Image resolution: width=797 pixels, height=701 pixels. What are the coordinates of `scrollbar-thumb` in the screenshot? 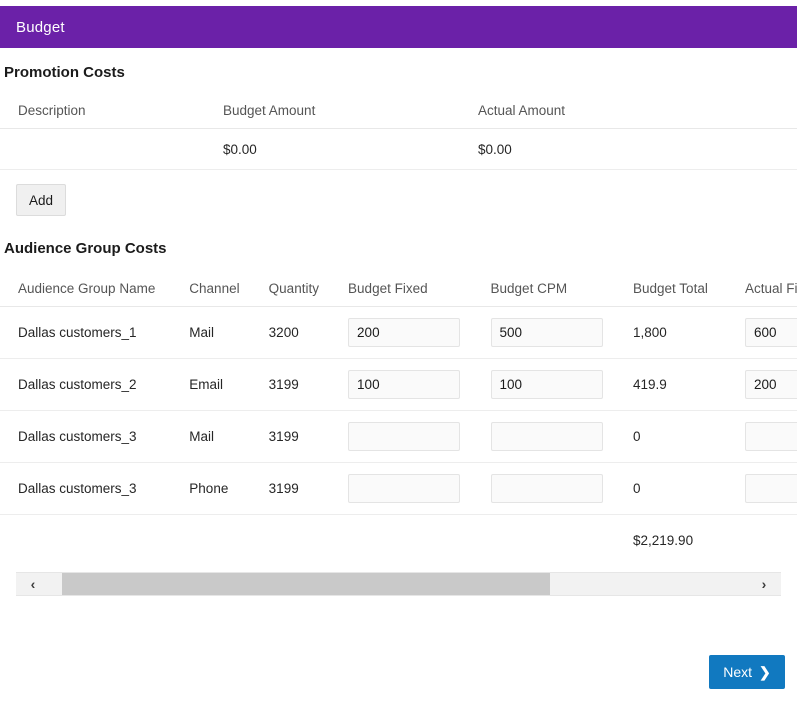 It's located at (306, 584).